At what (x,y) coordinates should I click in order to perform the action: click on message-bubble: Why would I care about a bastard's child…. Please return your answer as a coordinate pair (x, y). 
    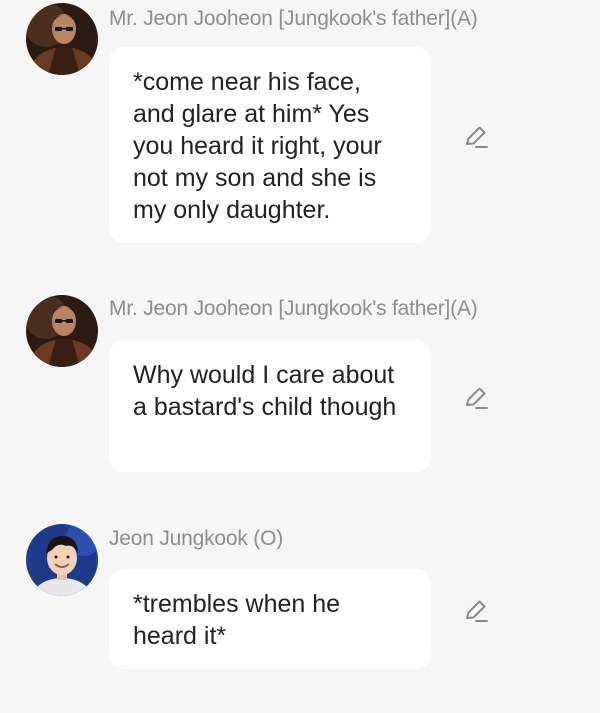
    Looking at the image, I should click on (270, 406).